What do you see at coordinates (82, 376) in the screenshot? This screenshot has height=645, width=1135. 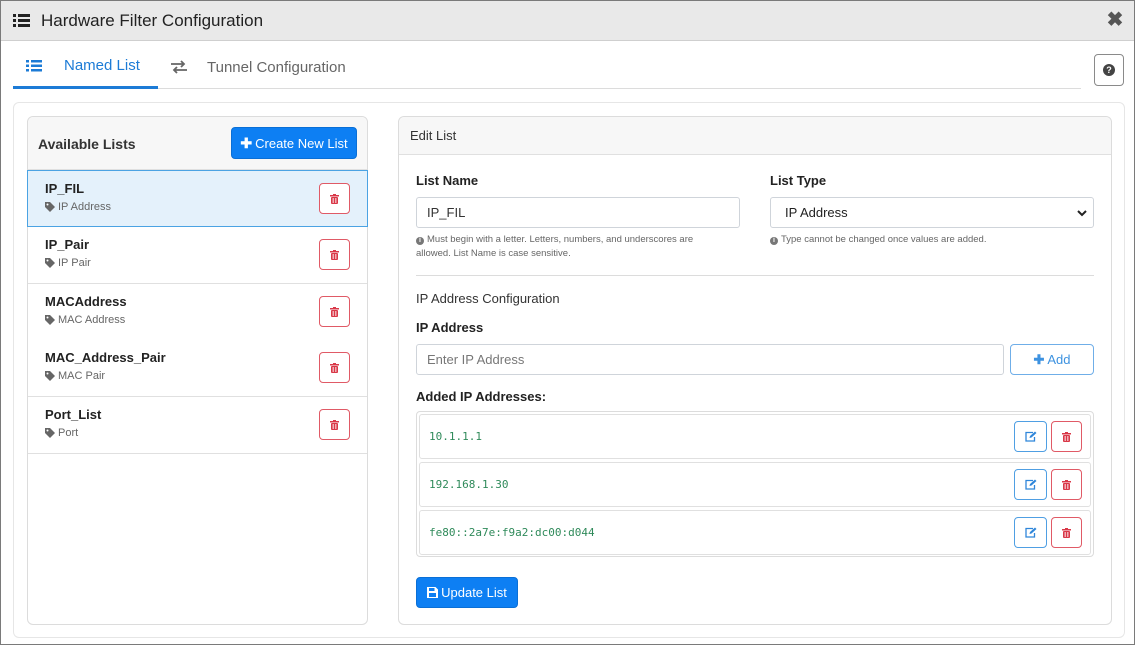 I see `list-item-type-label: MAC Pair` at bounding box center [82, 376].